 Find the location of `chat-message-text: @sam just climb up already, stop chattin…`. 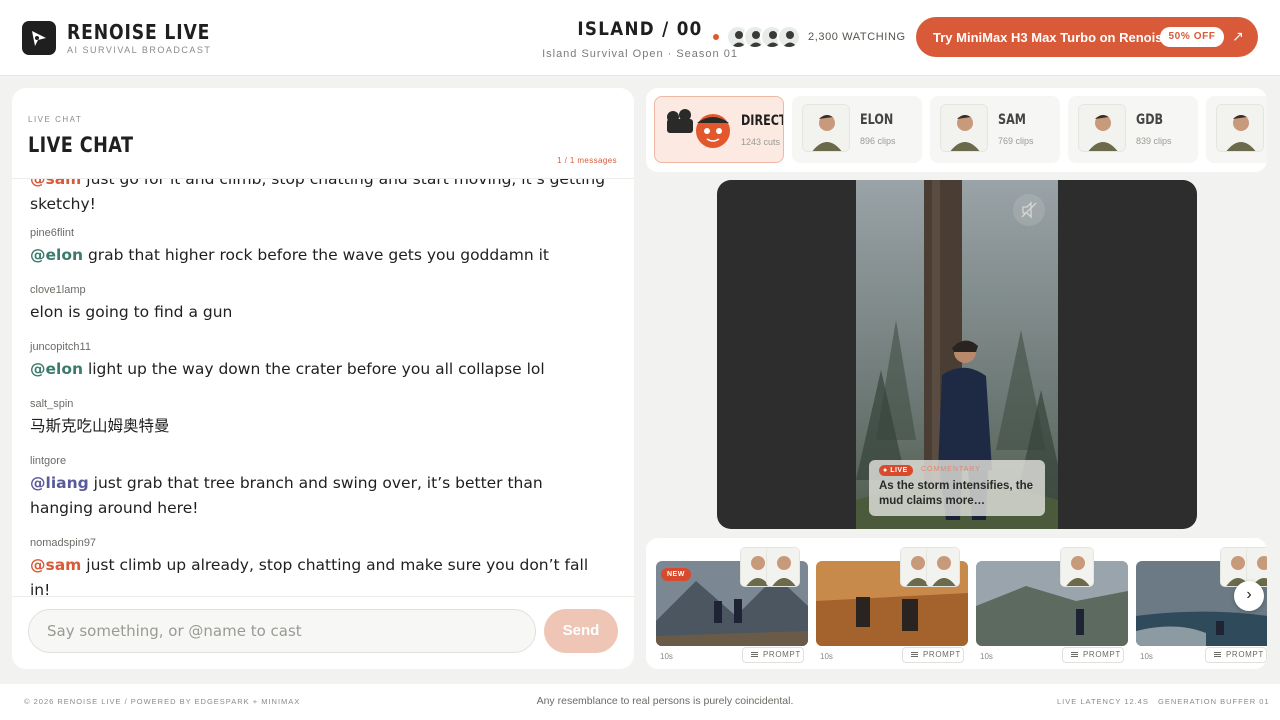

chat-message-text: @sam just climb up already, stop chattin… is located at coordinates (320, 574).